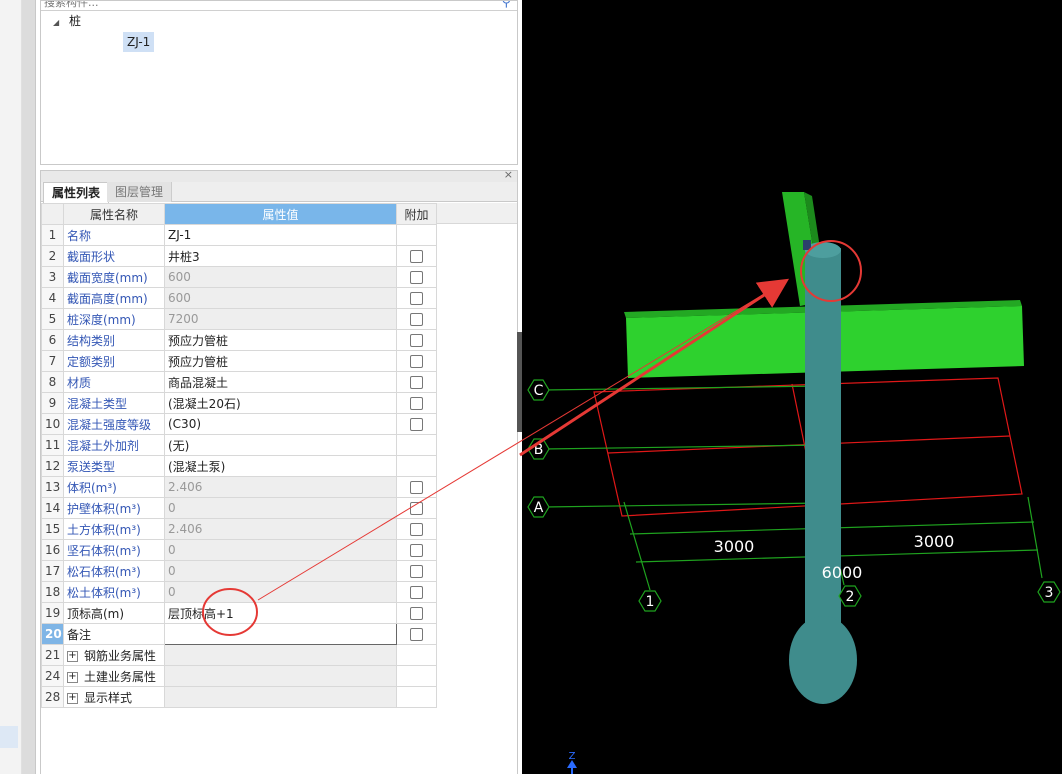  Describe the element at coordinates (264, 5) in the screenshot. I see `search-input` at that location.